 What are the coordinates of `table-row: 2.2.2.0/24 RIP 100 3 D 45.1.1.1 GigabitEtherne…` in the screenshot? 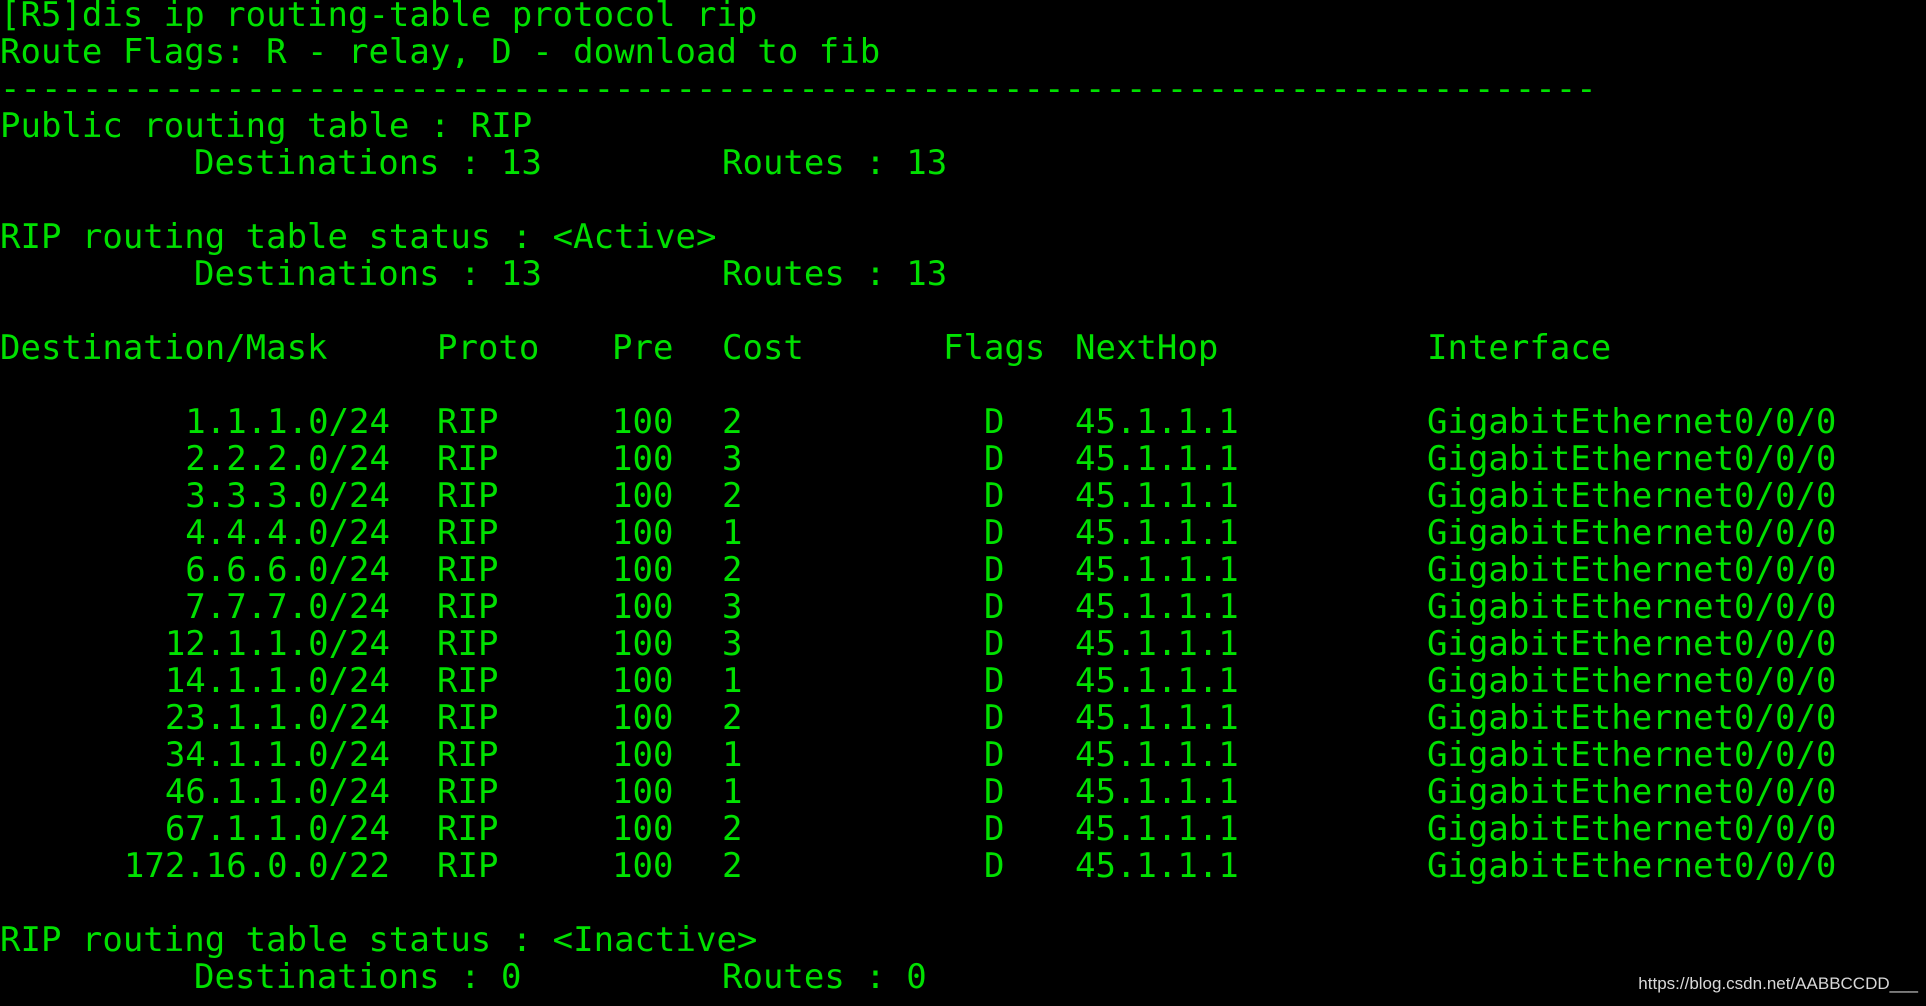 It's located at (963, 459).